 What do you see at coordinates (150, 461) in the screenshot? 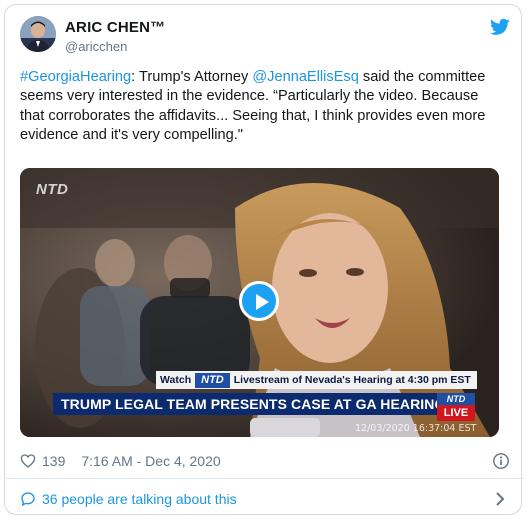
I see `tweet-time: 7:16 AM - Dec 4, 2020` at bounding box center [150, 461].